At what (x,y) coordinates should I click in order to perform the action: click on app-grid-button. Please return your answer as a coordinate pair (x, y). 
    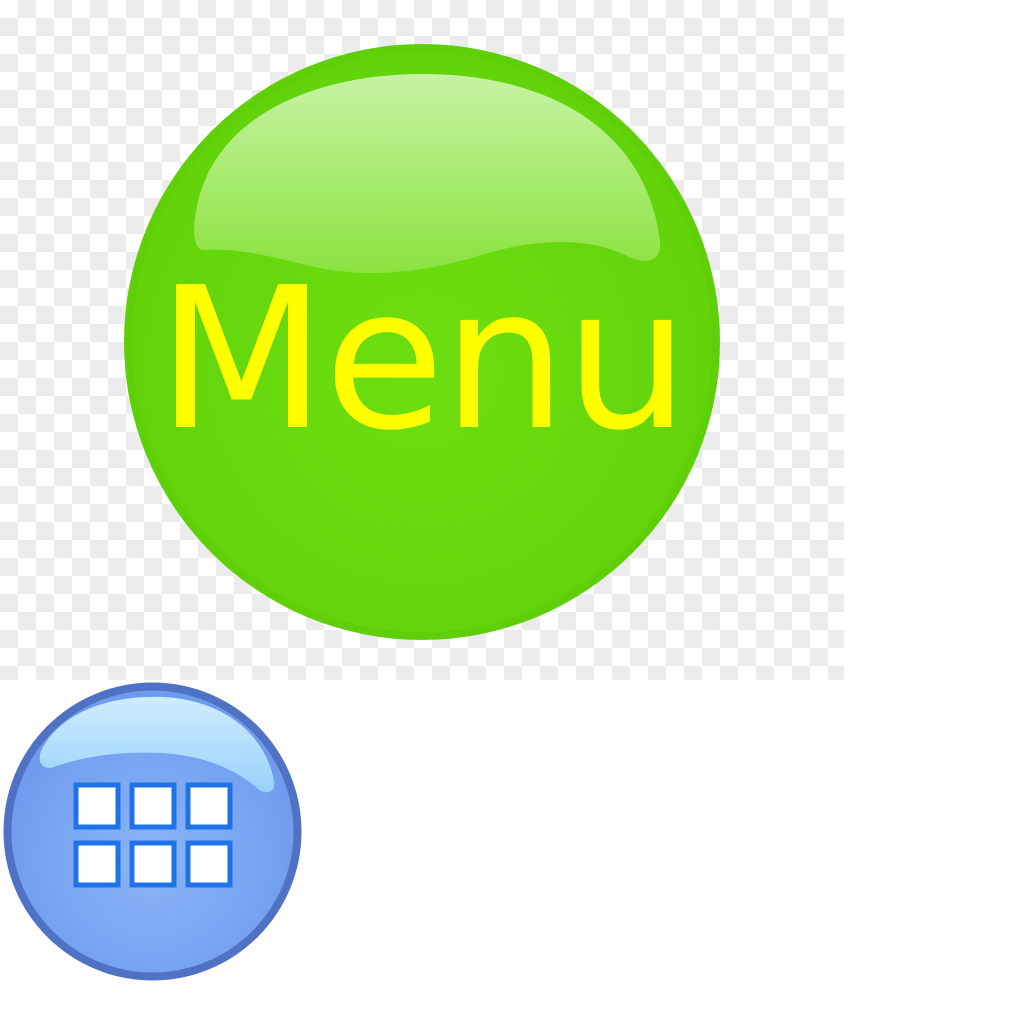
    Looking at the image, I should click on (152, 831).